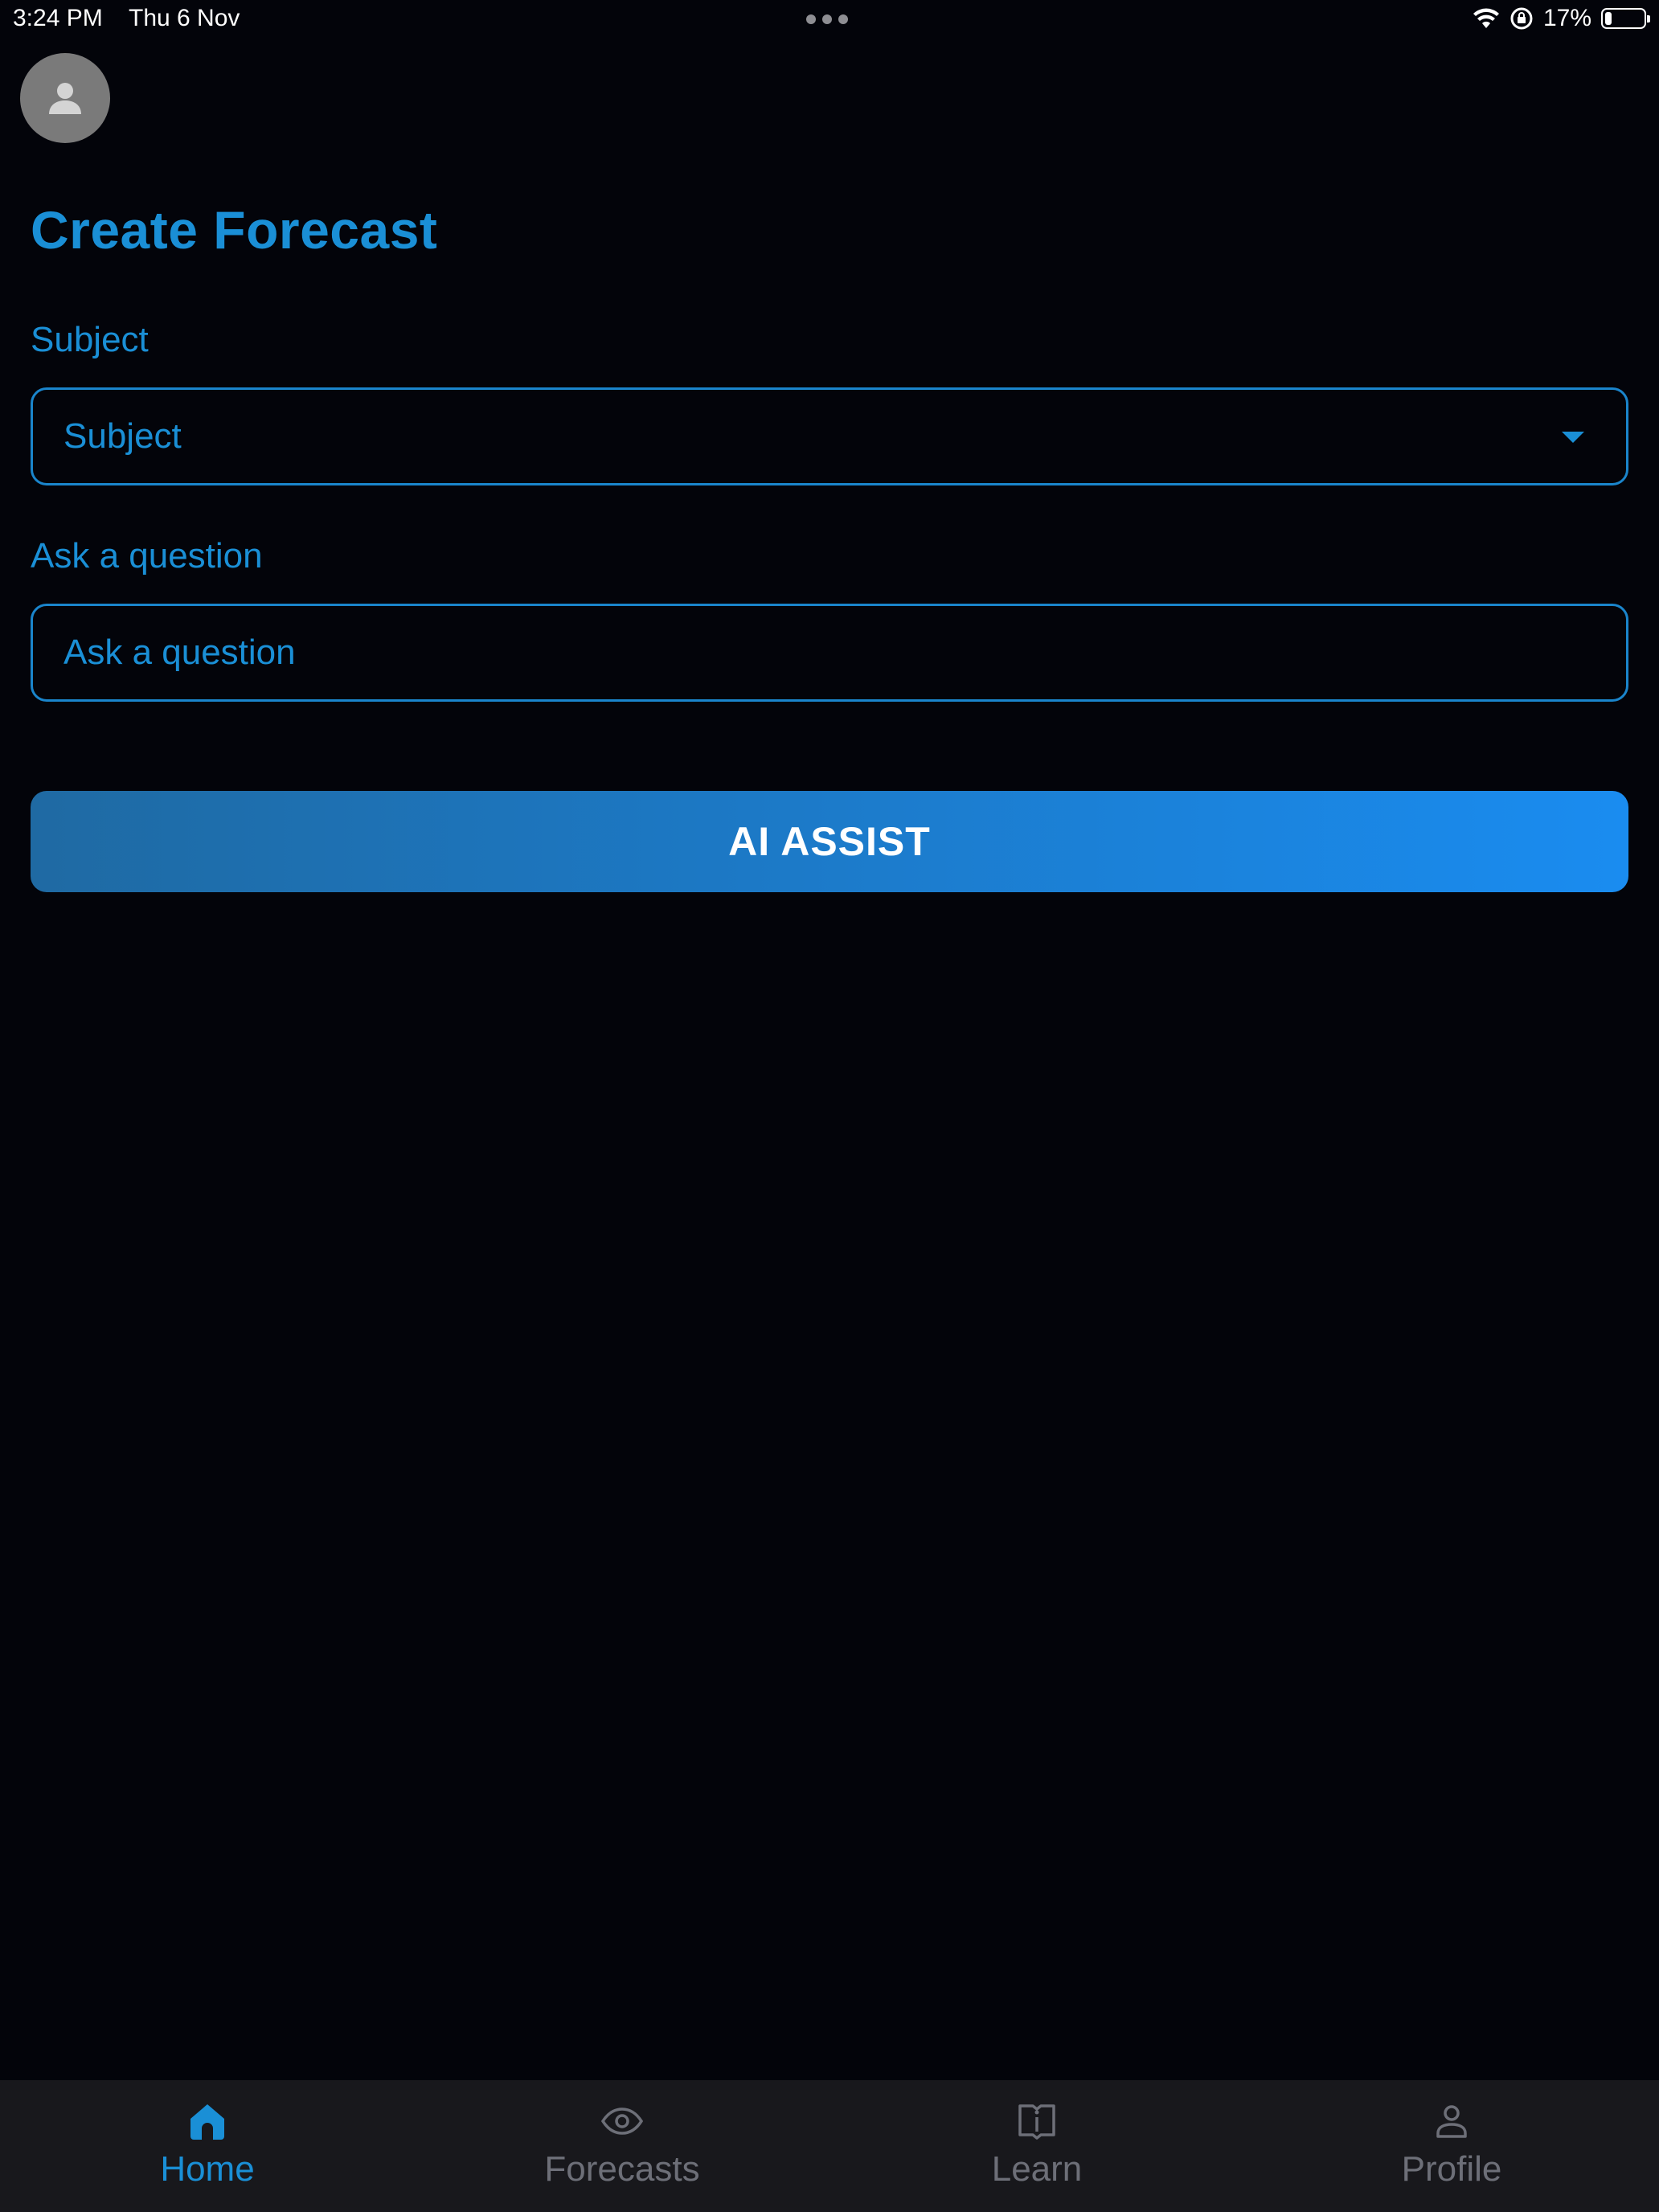 Image resolution: width=1659 pixels, height=2212 pixels. Describe the element at coordinates (1573, 437) in the screenshot. I see `caret-down-icon` at that location.